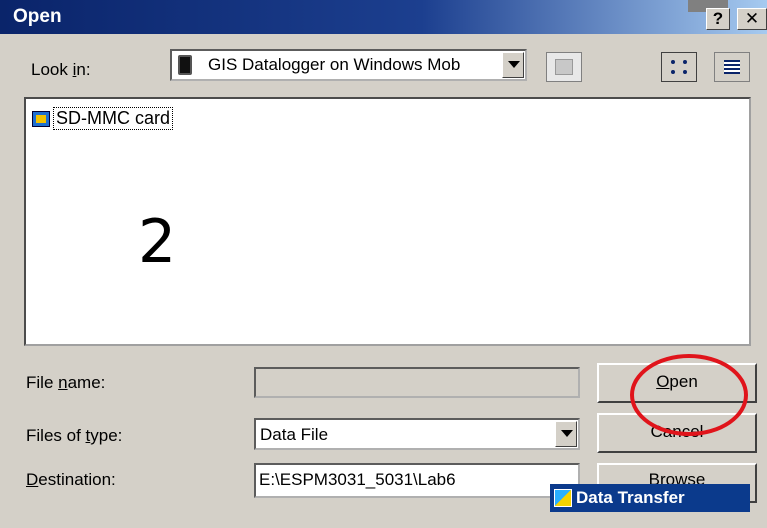 The image size is (767, 528). I want to click on title-bar: Open, so click(383, 17).